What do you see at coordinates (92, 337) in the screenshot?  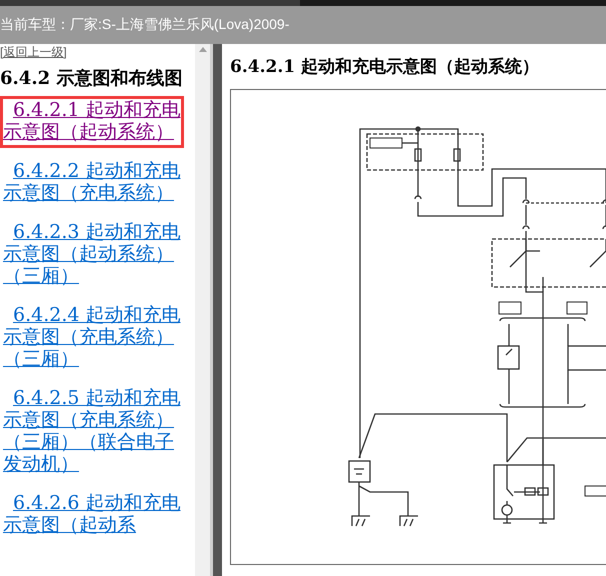 I see `chapter-link: 6.4.2.4 起动和充电示意图（充电系统）（三厢）` at bounding box center [92, 337].